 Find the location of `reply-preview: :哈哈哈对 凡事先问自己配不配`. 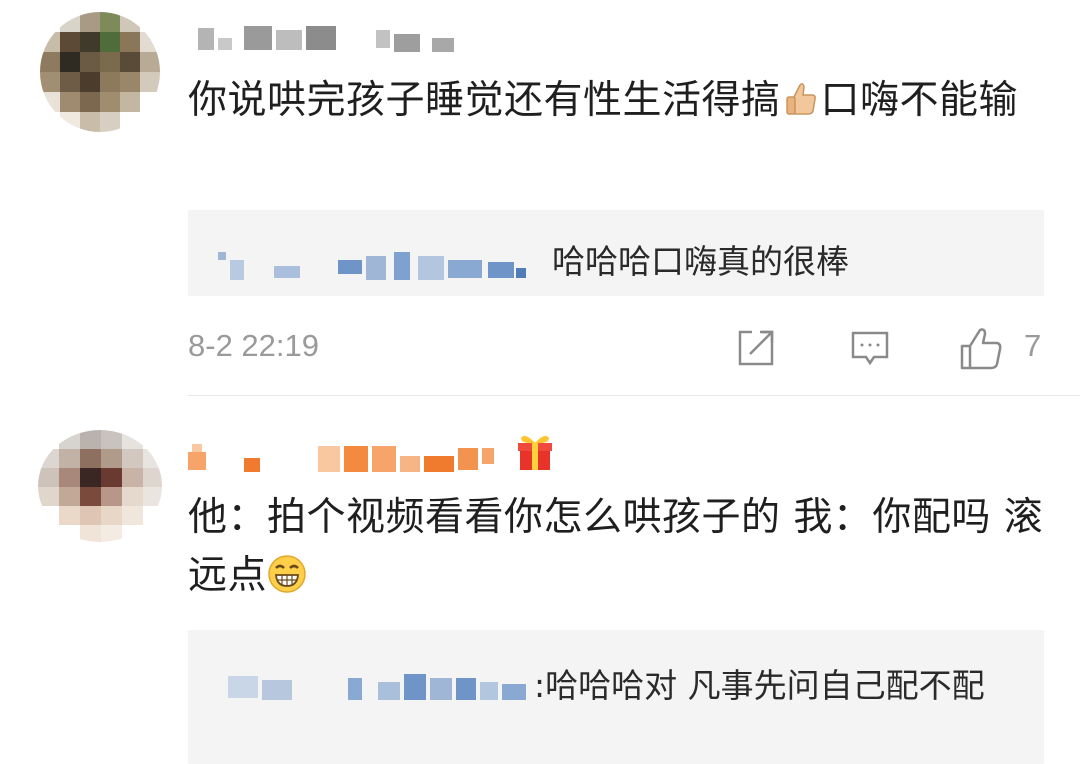

reply-preview: :哈哈哈对 凡事先问自己配不配 is located at coordinates (616, 697).